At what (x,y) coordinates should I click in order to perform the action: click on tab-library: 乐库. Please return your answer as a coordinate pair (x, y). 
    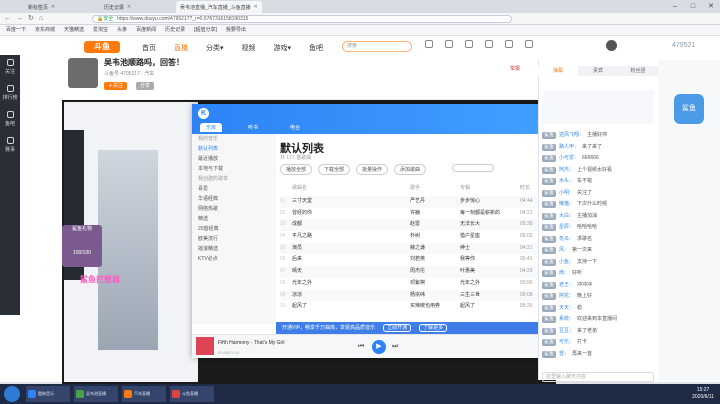
    Looking at the image, I should click on (211, 127).